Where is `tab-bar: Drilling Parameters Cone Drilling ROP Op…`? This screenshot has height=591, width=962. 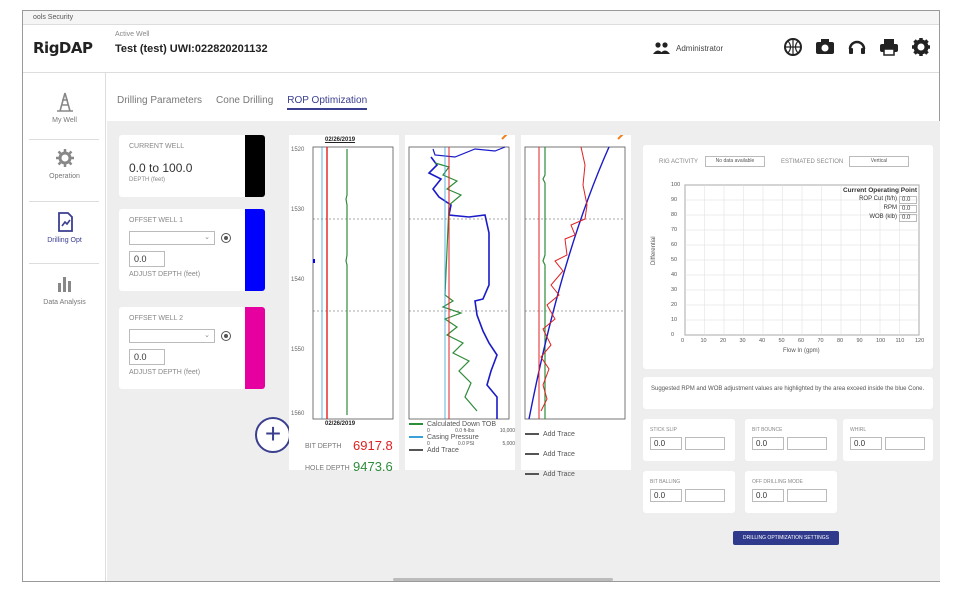 tab-bar: Drilling Parameters Cone Drilling ROP Op… is located at coordinates (242, 102).